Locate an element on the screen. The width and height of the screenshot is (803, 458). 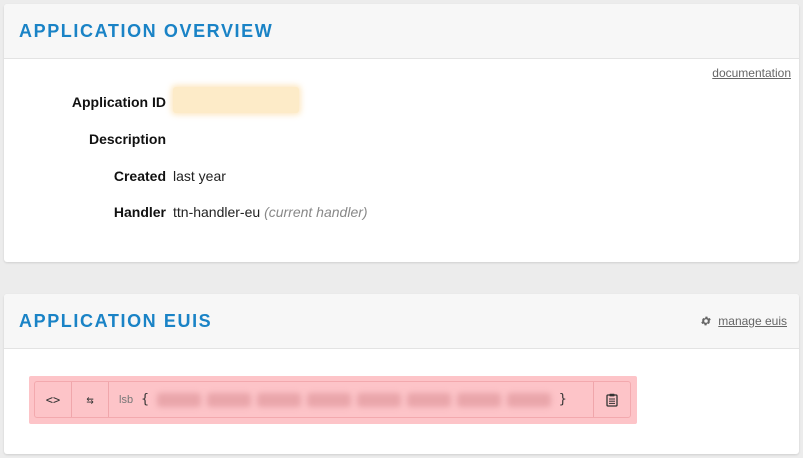
code-brackets-icon: <> is located at coordinates (53, 399).